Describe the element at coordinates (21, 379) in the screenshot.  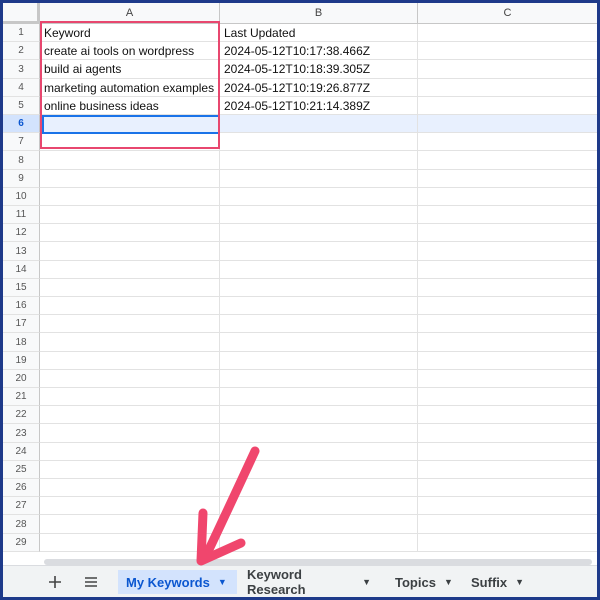
I see `row-header: 20` at that location.